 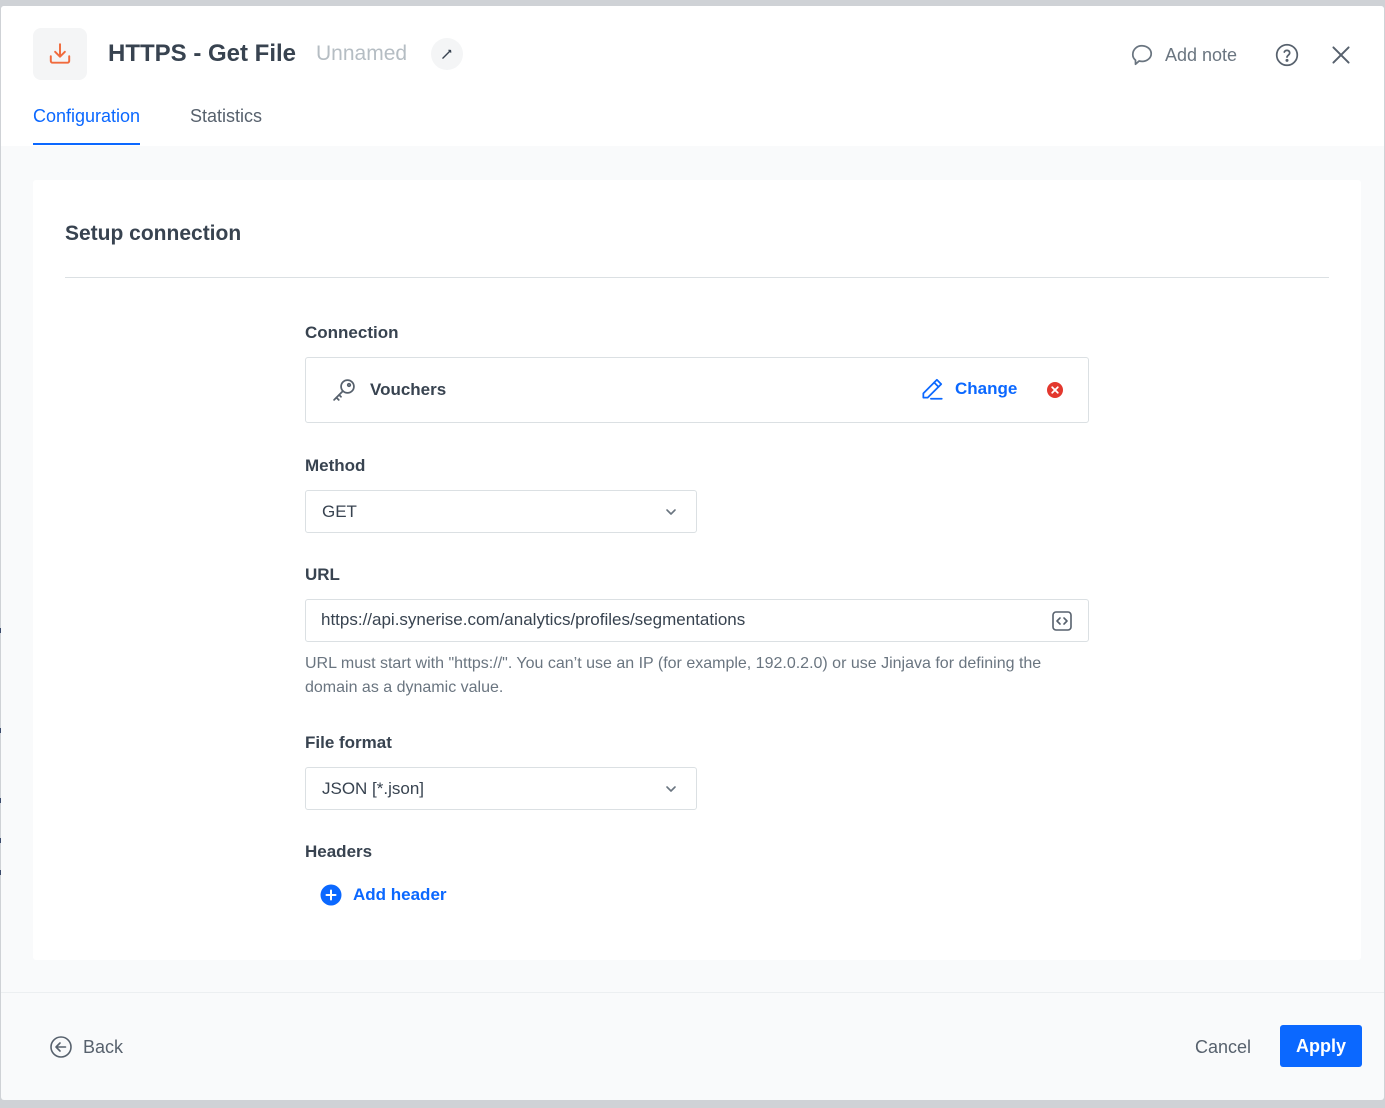 What do you see at coordinates (60, 54) in the screenshot?
I see `download-icon` at bounding box center [60, 54].